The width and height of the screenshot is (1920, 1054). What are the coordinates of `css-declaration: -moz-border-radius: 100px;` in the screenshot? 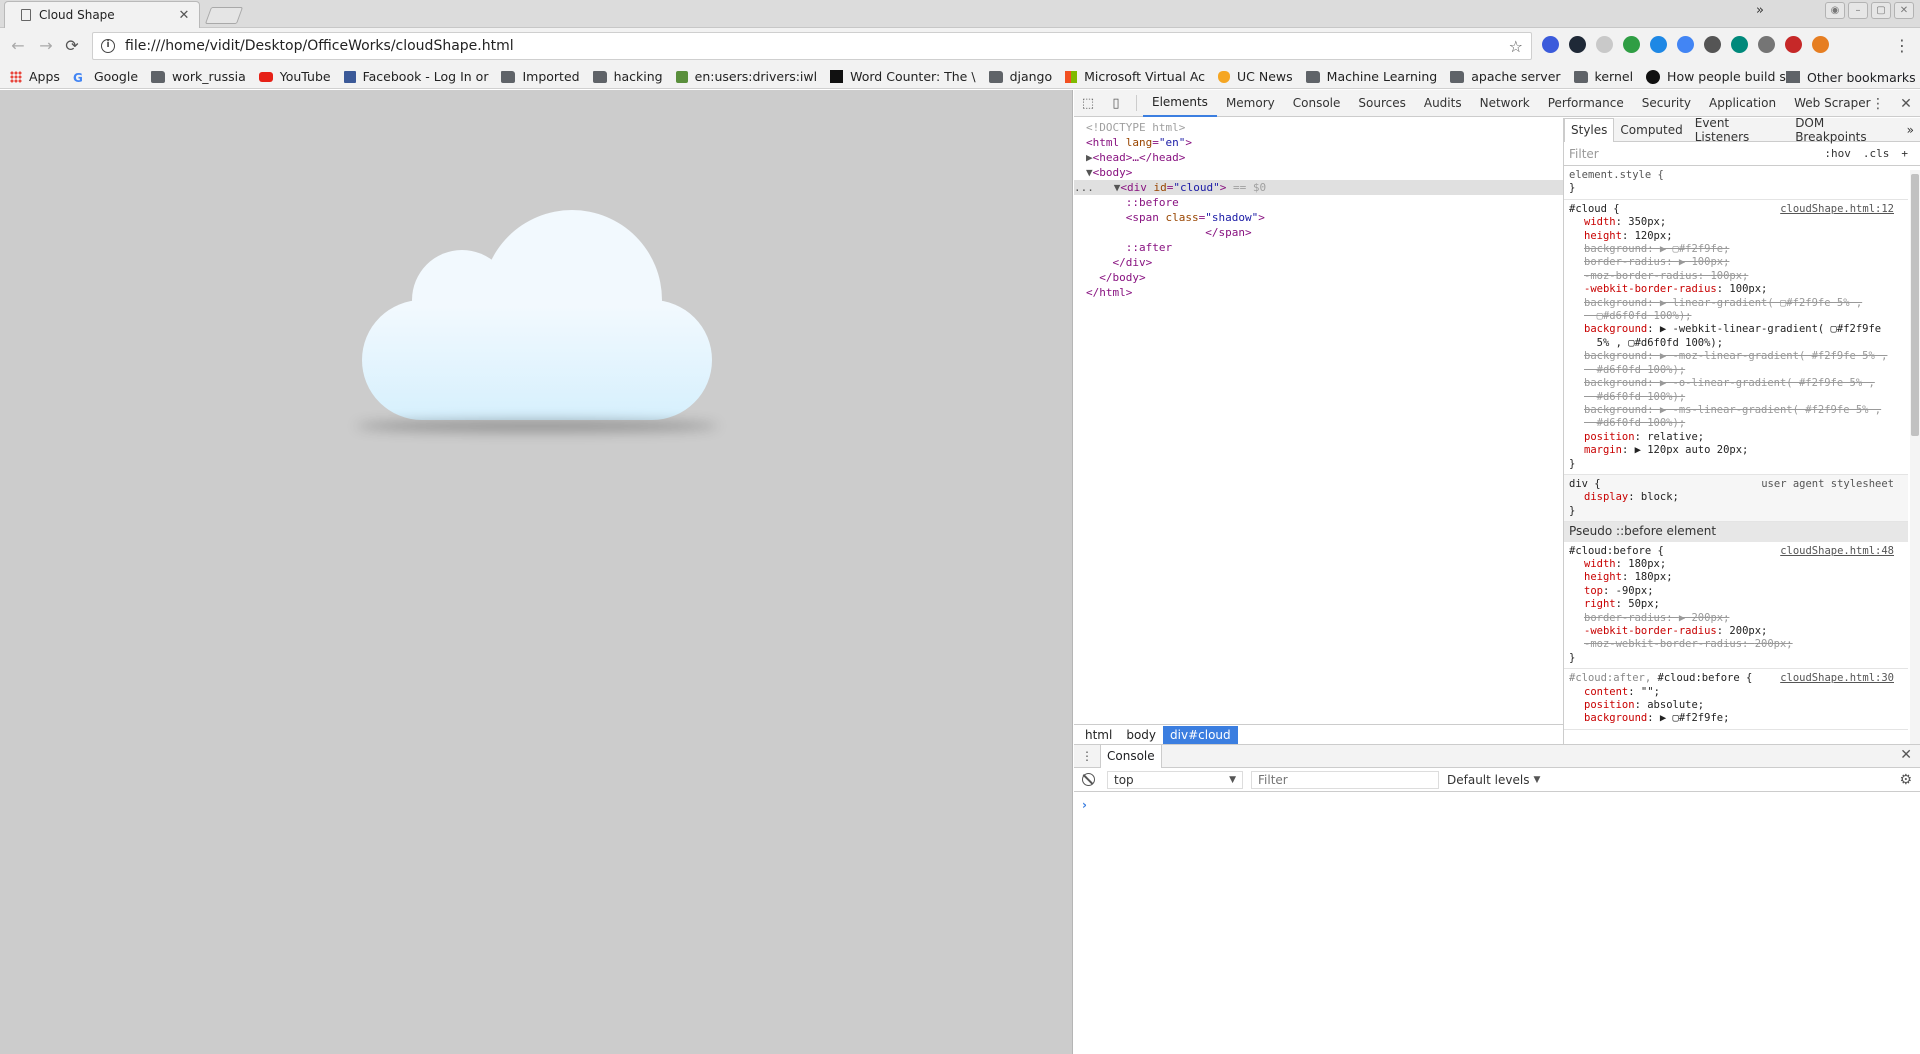 It's located at (1736, 276).